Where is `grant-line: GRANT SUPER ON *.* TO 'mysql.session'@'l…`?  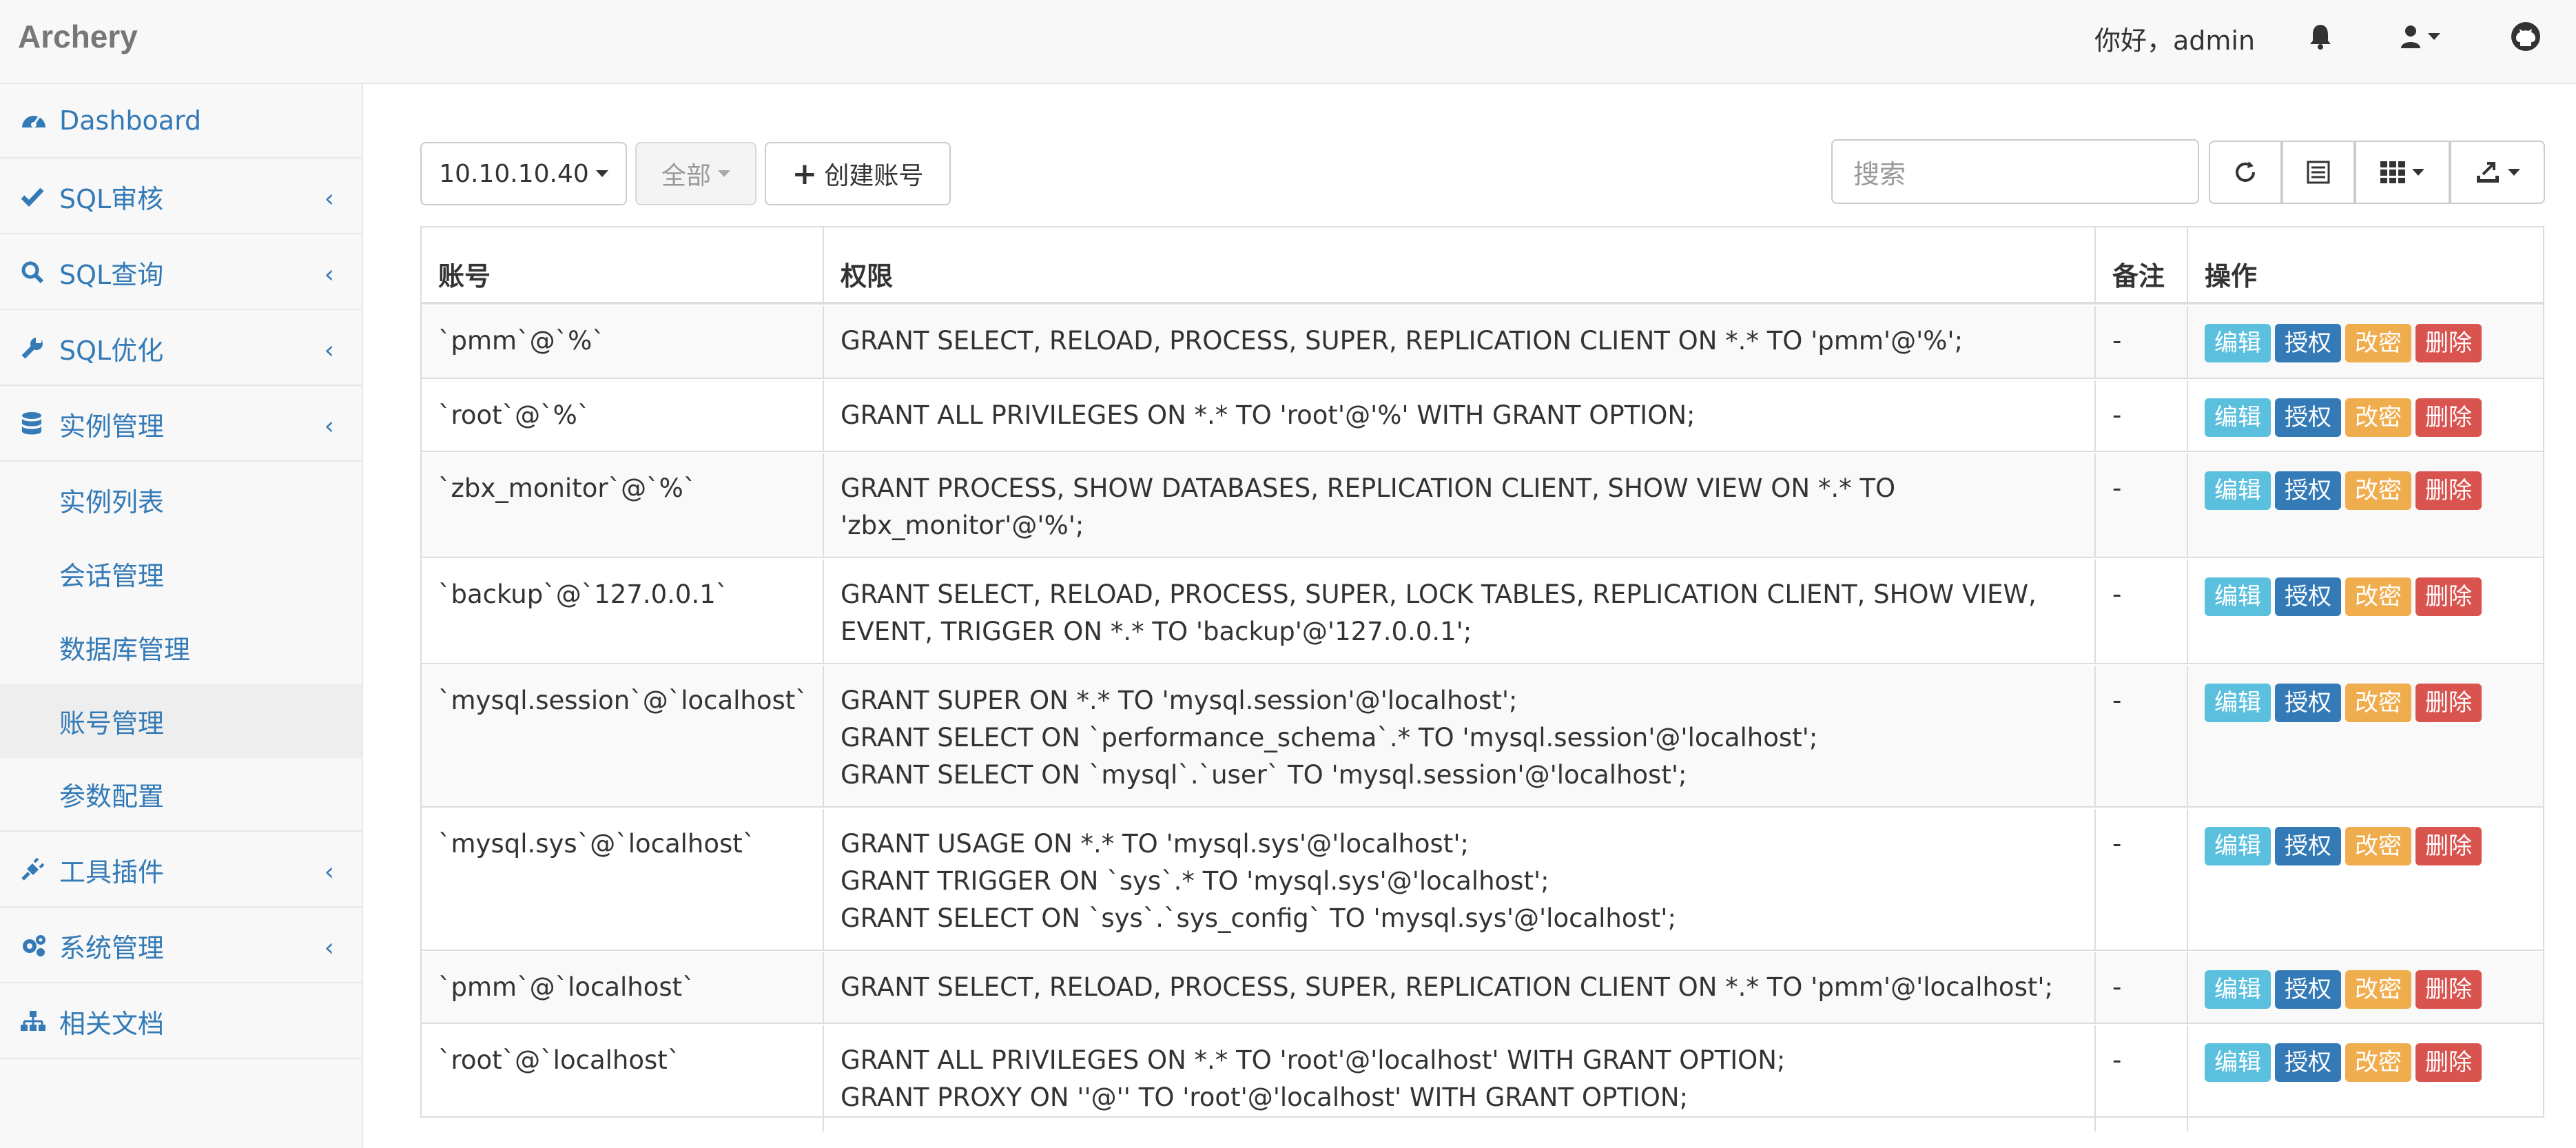 grant-line: GRANT SUPER ON *.* TO 'mysql.session'@'l… is located at coordinates (1179, 700).